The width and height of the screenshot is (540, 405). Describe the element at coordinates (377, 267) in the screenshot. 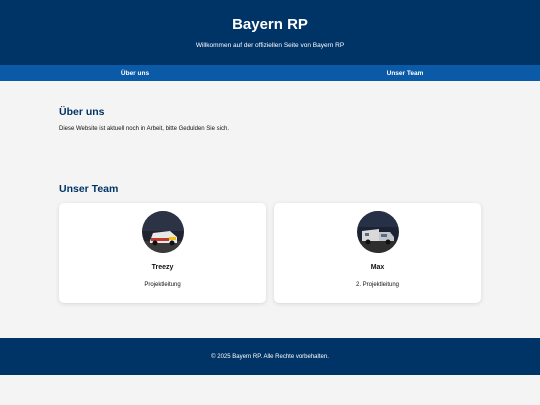

I see `member-name: Max` at that location.